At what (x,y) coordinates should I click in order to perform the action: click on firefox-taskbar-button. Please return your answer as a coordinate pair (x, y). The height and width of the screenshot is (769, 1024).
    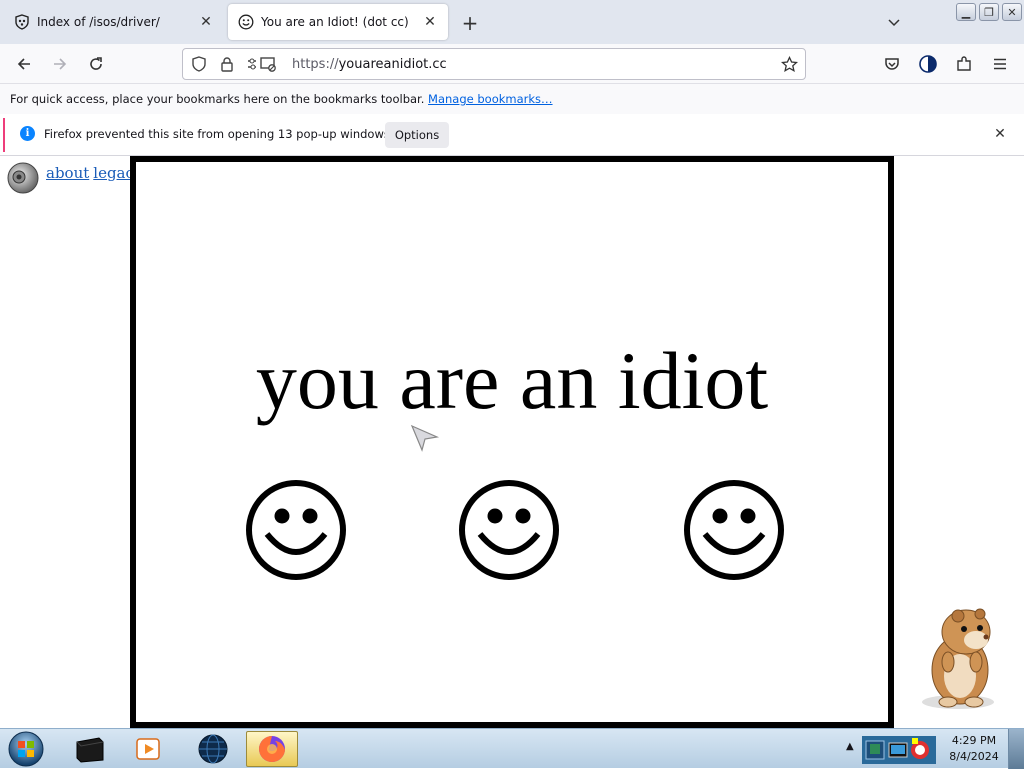
    Looking at the image, I should click on (272, 749).